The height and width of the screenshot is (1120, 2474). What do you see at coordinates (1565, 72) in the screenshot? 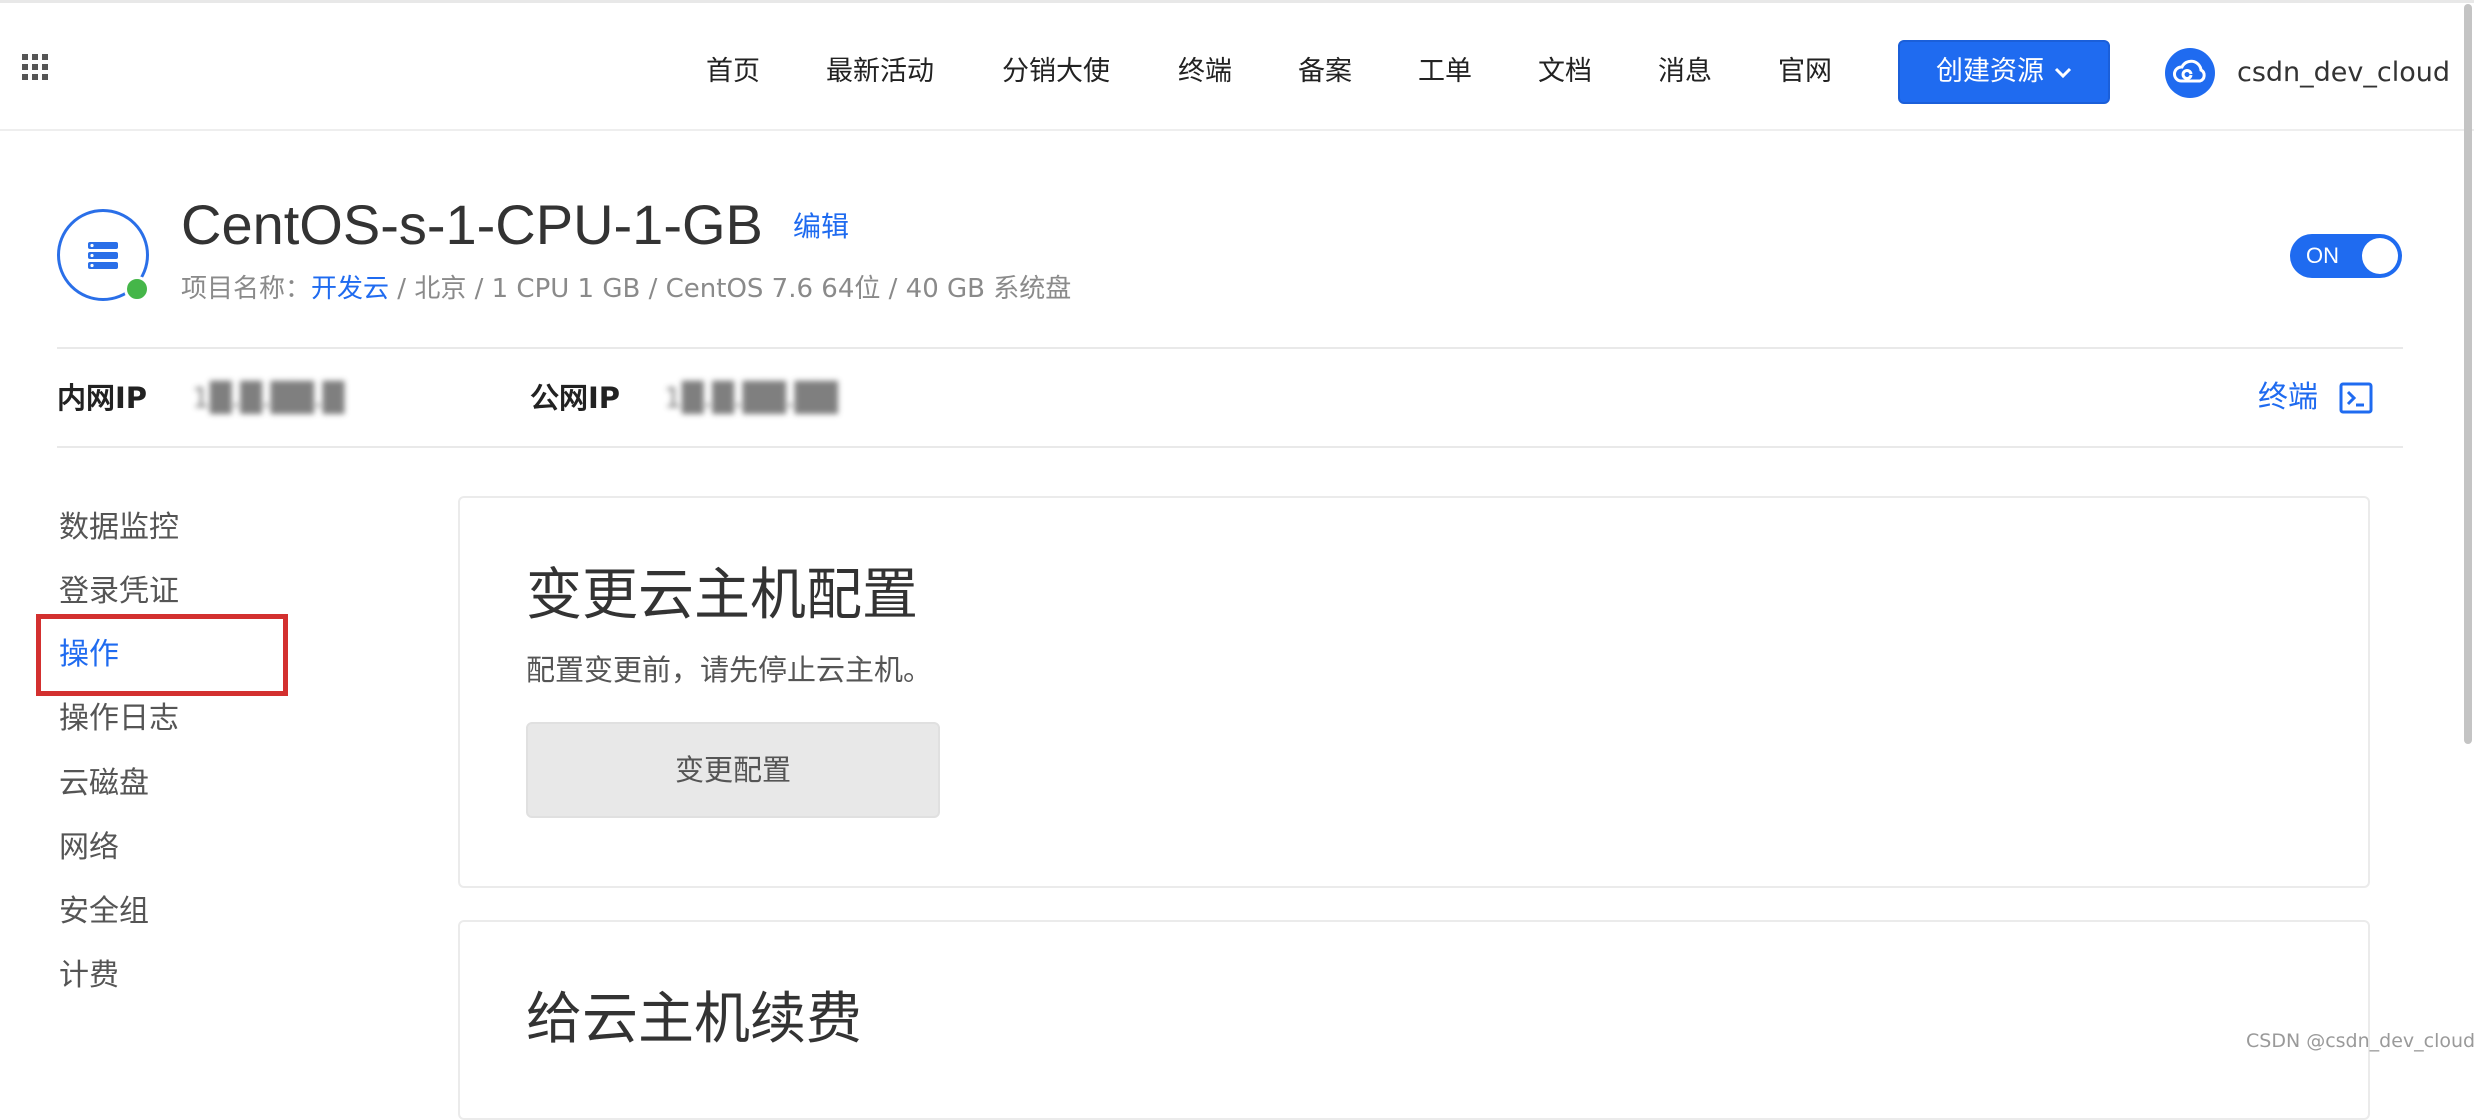
I see `nav-docs: 文档` at bounding box center [1565, 72].